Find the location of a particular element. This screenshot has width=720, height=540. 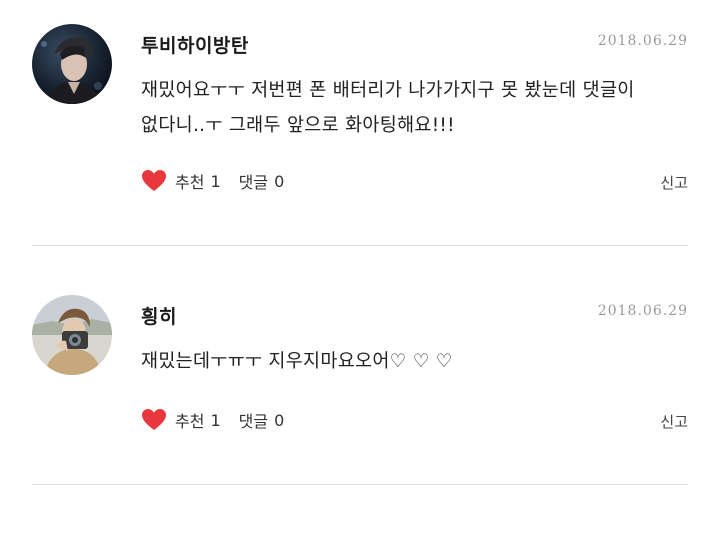

username: 힁히 is located at coordinates (159, 315).